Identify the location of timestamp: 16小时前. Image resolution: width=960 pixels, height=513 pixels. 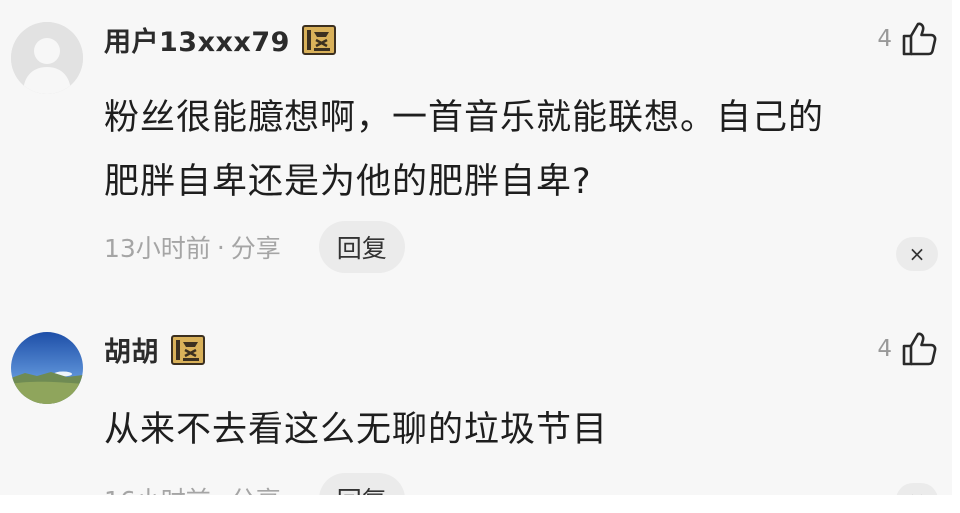
(157, 488).